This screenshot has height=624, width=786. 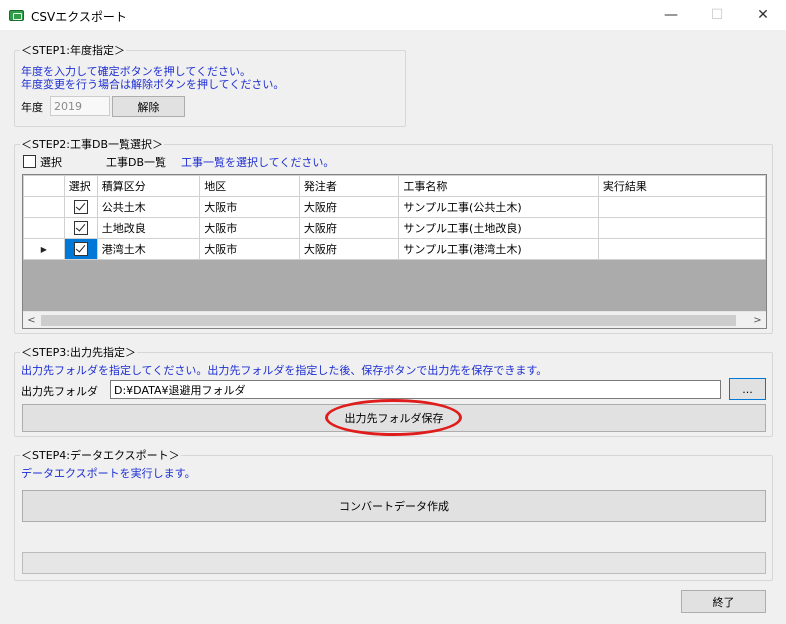 What do you see at coordinates (148, 249) in the screenshot?
I see `cell-category: 港湾土木` at bounding box center [148, 249].